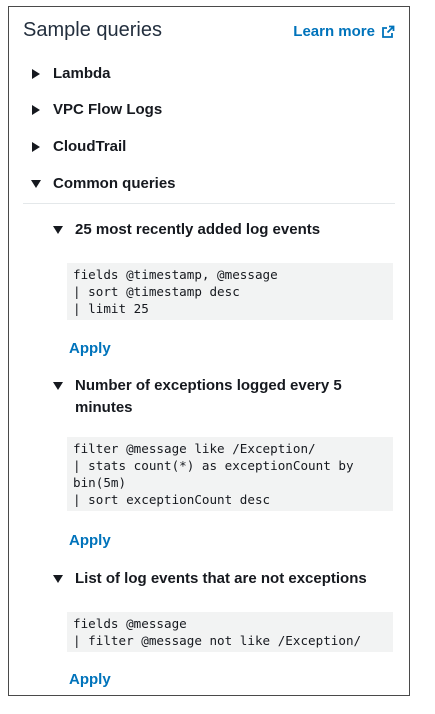 The image size is (435, 714). Describe the element at coordinates (92, 30) in the screenshot. I see `panel-title: Sample queries` at that location.